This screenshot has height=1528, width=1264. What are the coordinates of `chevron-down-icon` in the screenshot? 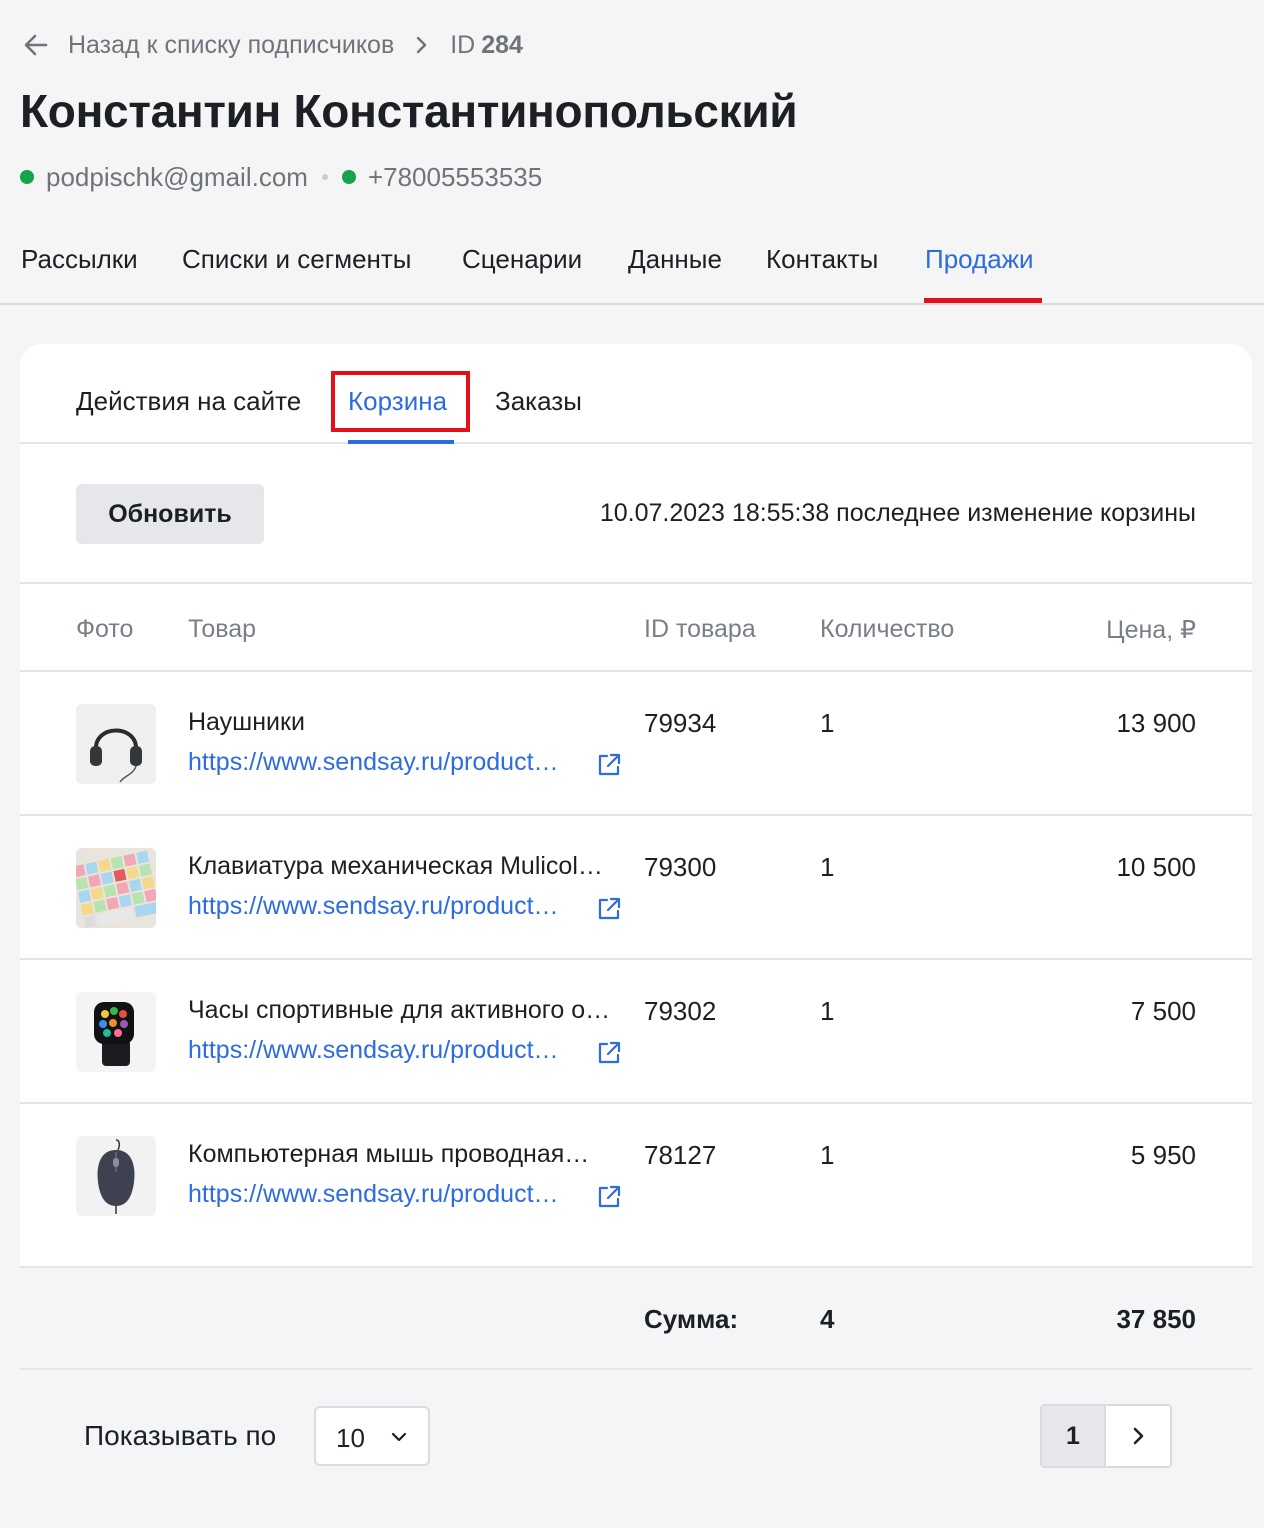 It's located at (399, 1437).